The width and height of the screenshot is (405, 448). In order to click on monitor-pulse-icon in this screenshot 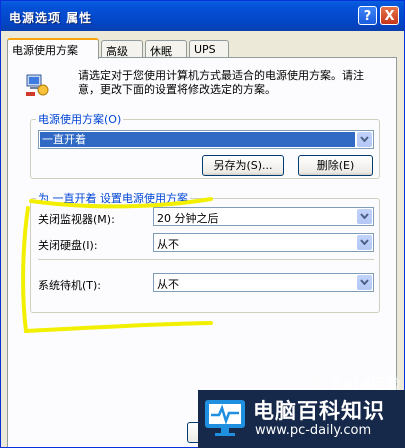, I will do `click(225, 418)`.